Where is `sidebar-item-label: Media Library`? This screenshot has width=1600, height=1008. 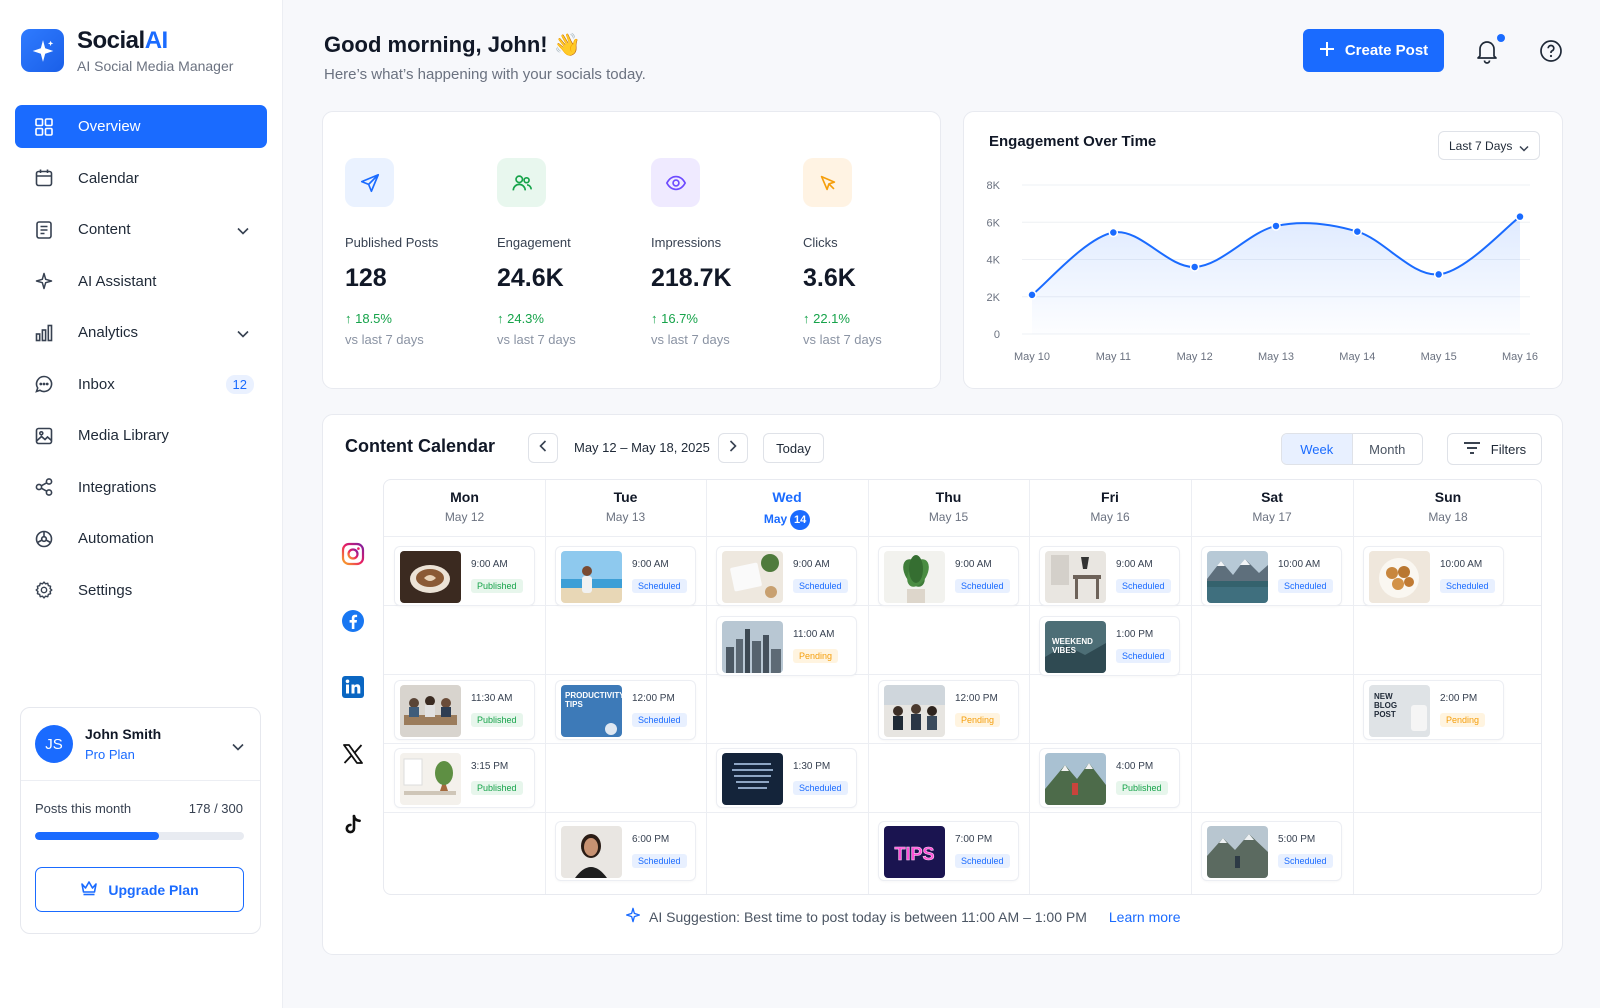
sidebar-item-label: Media Library is located at coordinates (123, 435).